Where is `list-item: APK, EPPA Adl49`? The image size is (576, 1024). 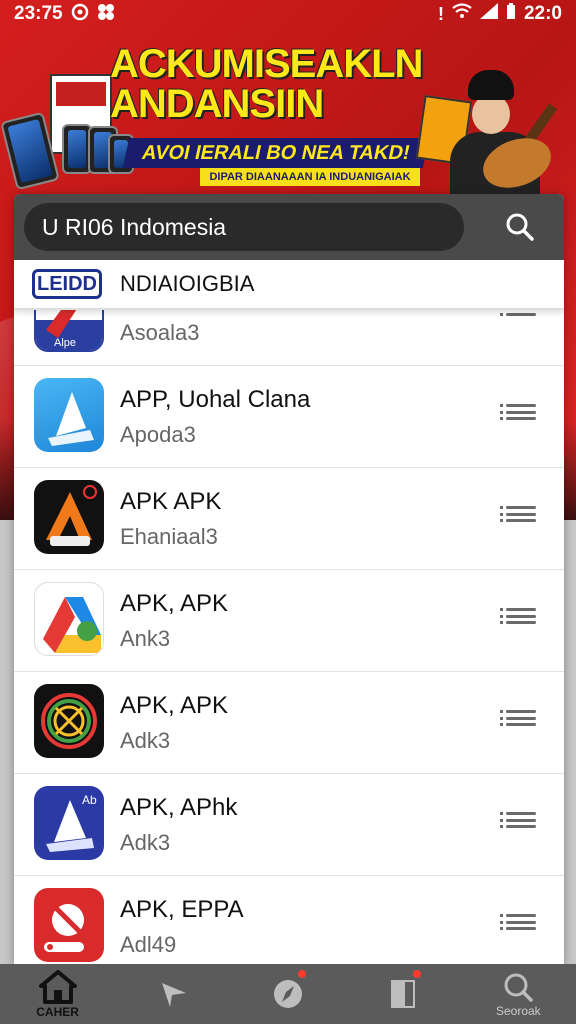 list-item: APK, EPPA Adl49 is located at coordinates (289, 920).